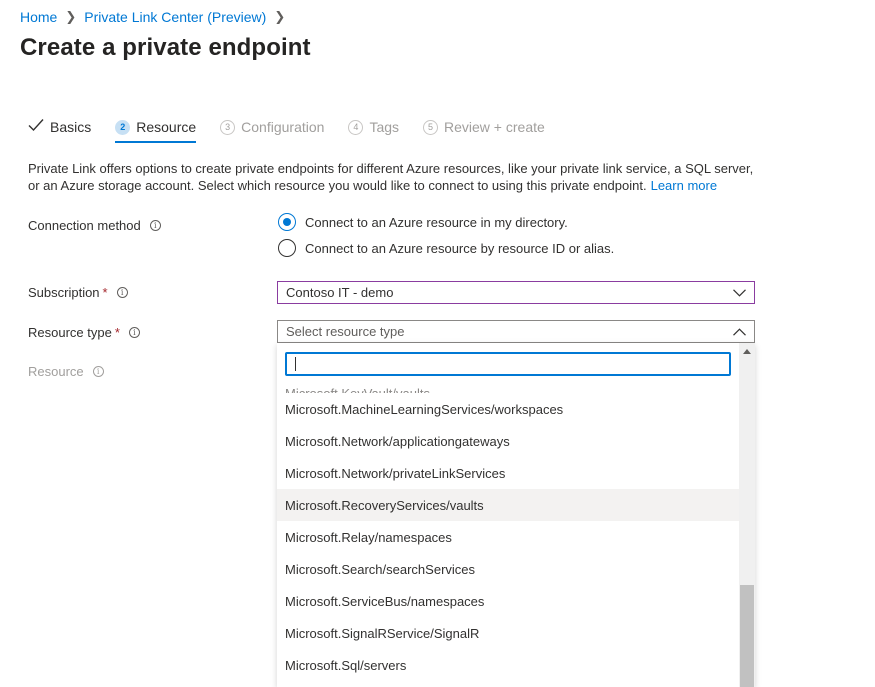 The width and height of the screenshot is (875, 687). Describe the element at coordinates (345, 331) in the screenshot. I see `resource-type-placeholder: Select resource type` at that location.